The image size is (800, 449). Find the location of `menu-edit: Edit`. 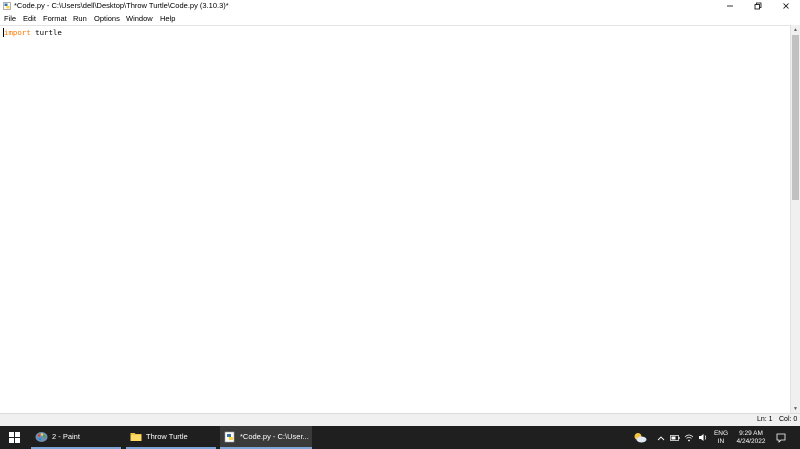

menu-edit: Edit is located at coordinates (29, 18).